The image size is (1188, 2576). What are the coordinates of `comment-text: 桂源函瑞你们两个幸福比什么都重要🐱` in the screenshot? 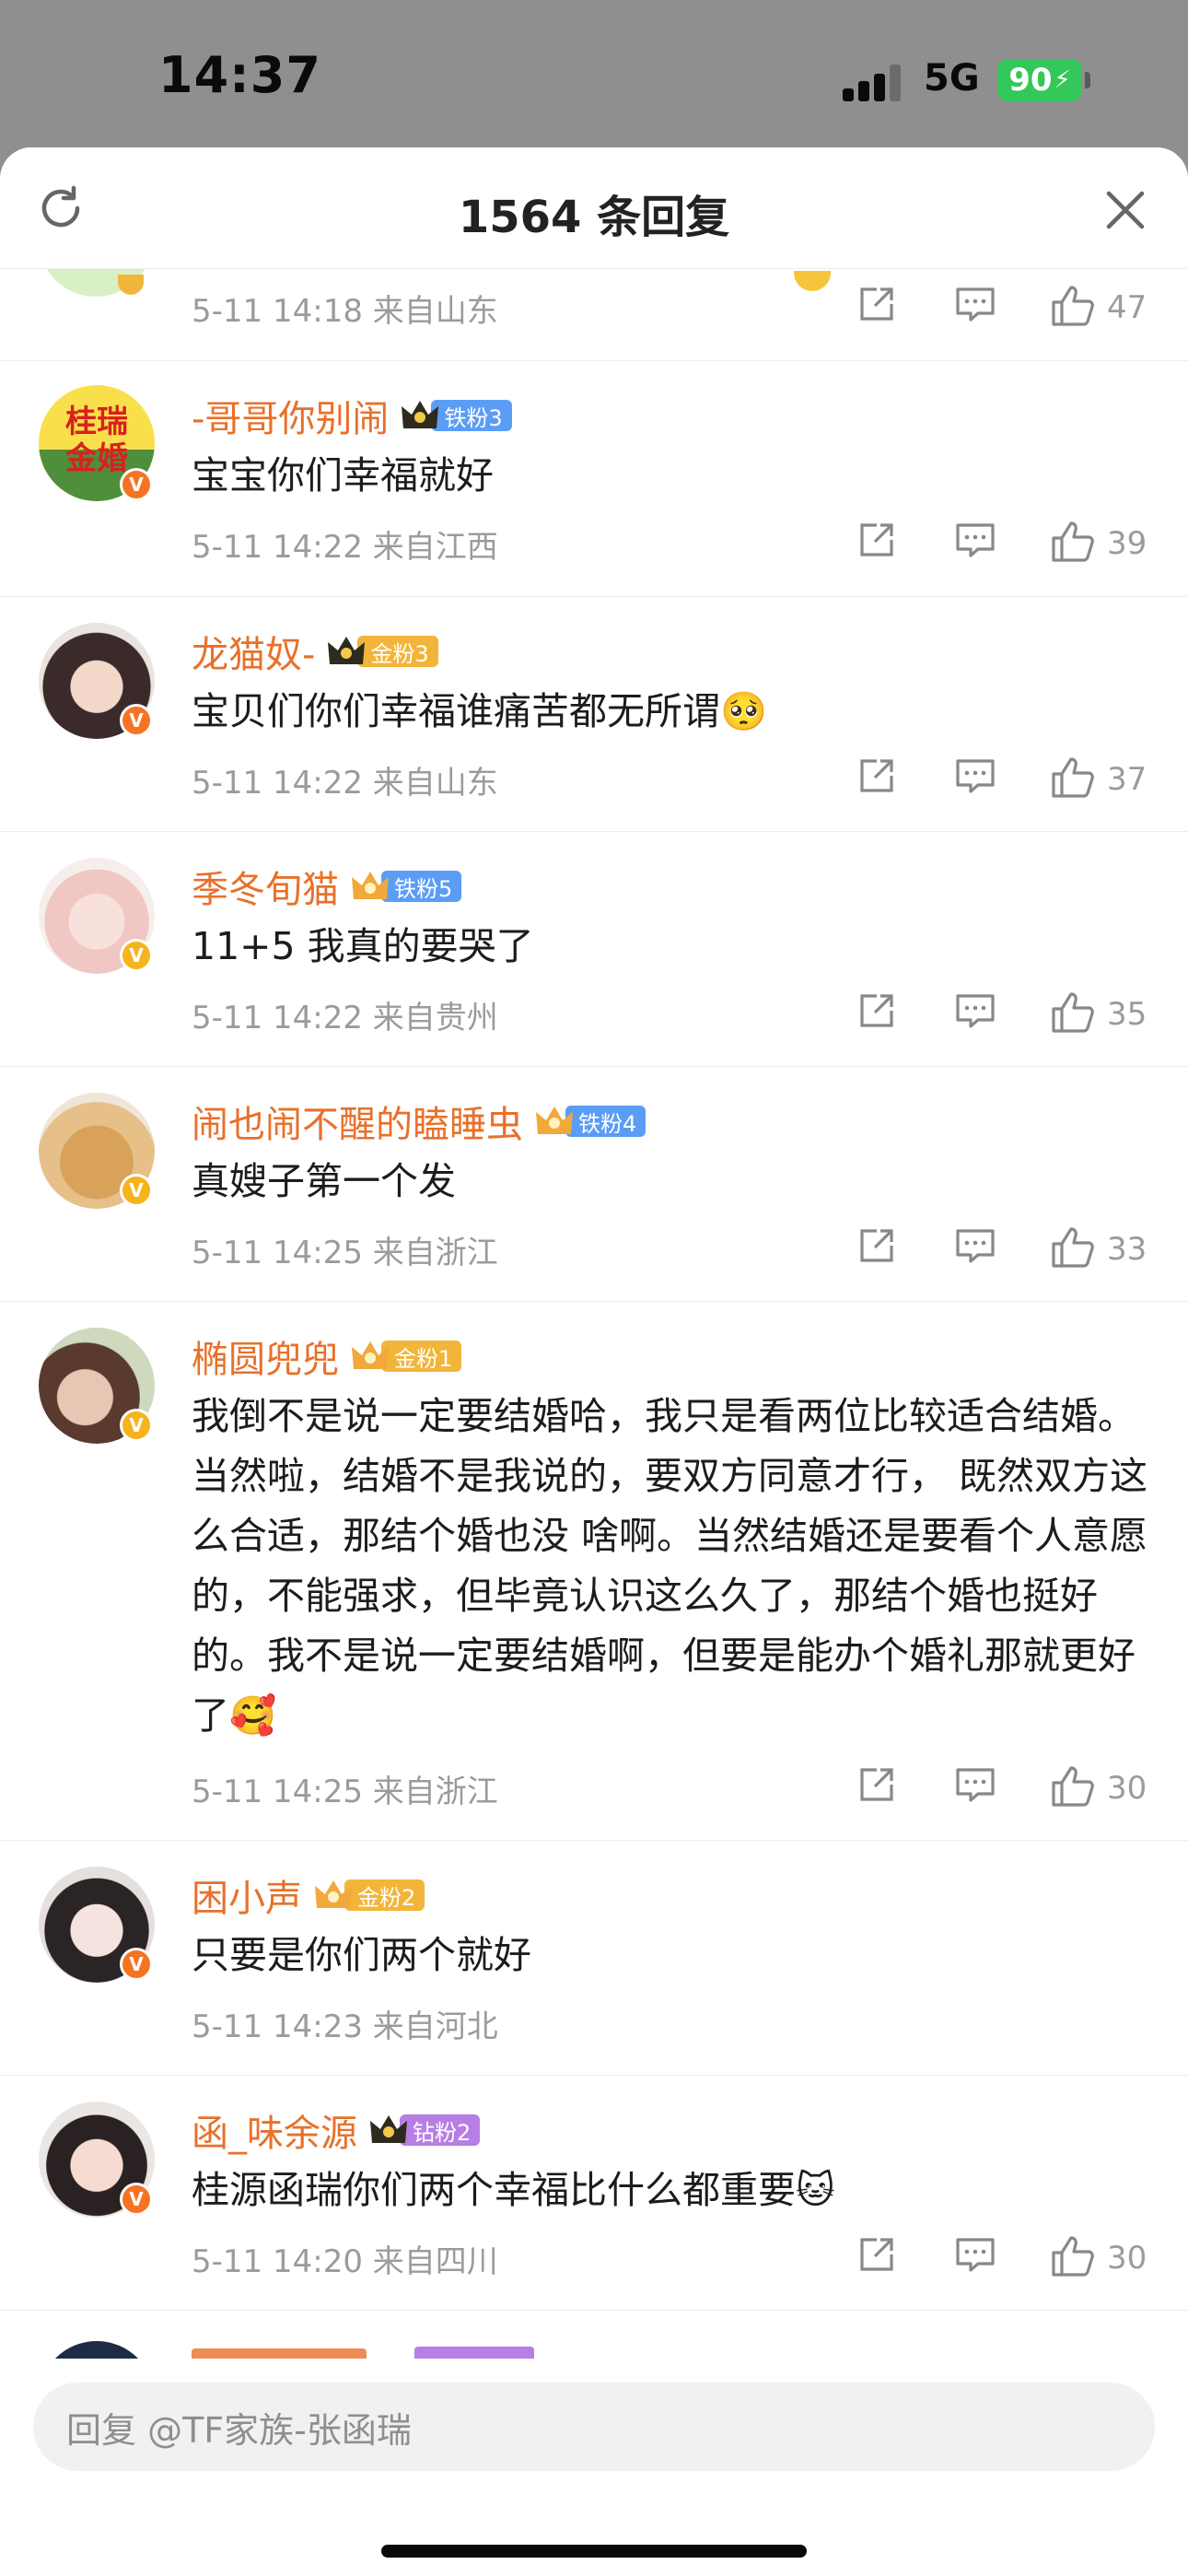 It's located at (513, 2190).